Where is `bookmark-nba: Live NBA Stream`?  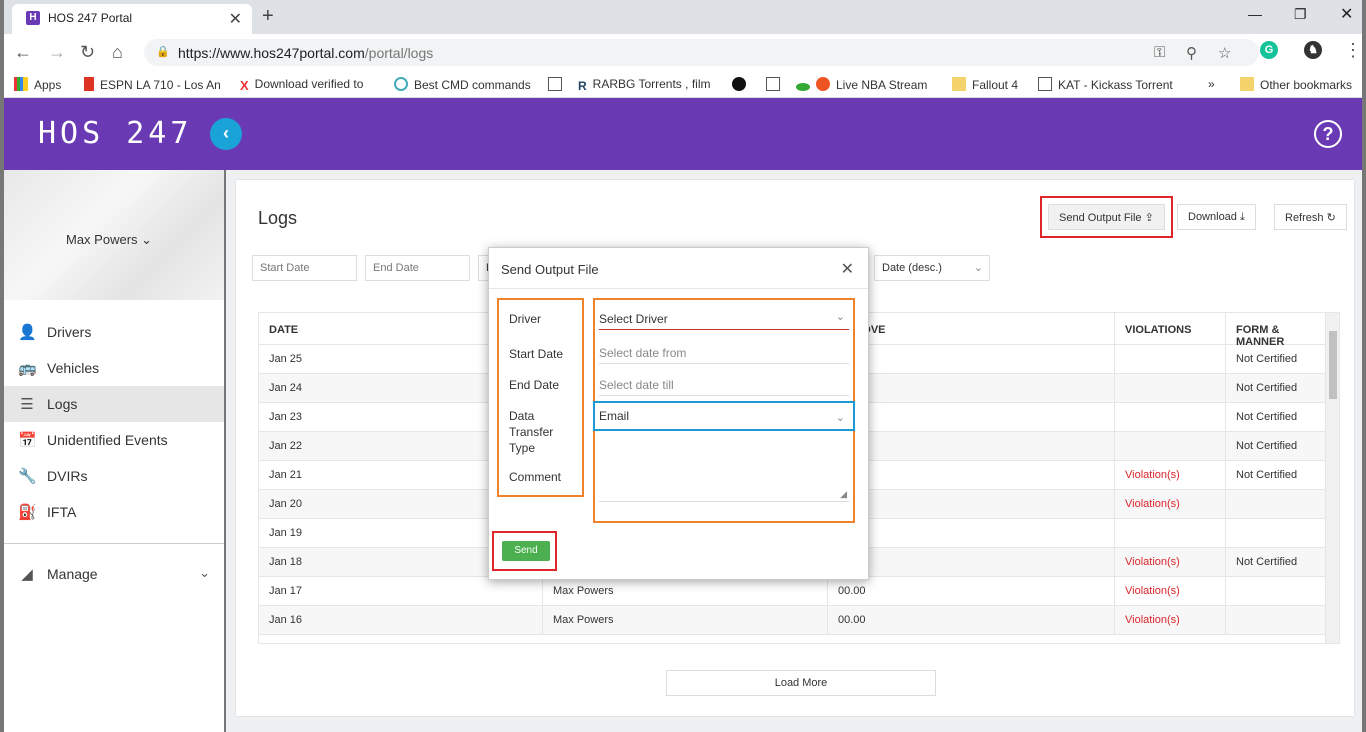
bookmark-nba: Live NBA Stream is located at coordinates (866, 84).